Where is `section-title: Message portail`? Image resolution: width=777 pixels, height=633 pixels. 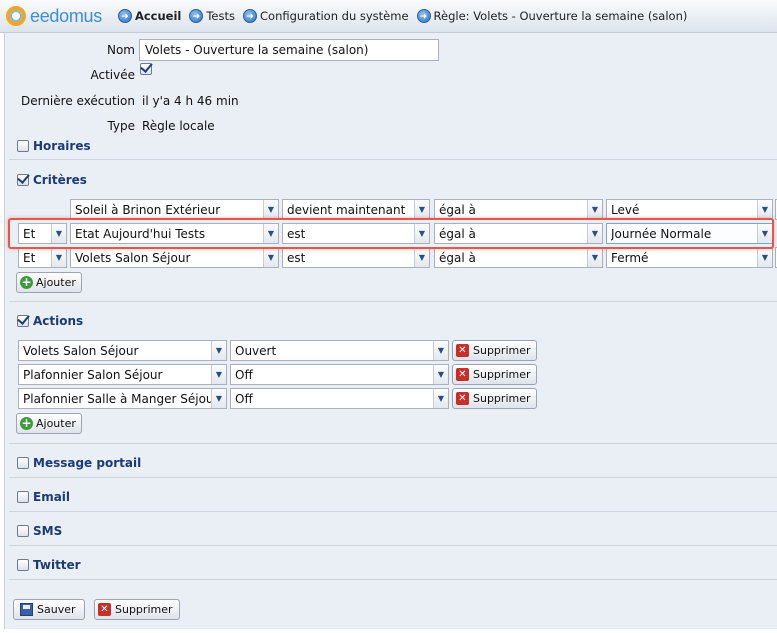 section-title: Message portail is located at coordinates (87, 463).